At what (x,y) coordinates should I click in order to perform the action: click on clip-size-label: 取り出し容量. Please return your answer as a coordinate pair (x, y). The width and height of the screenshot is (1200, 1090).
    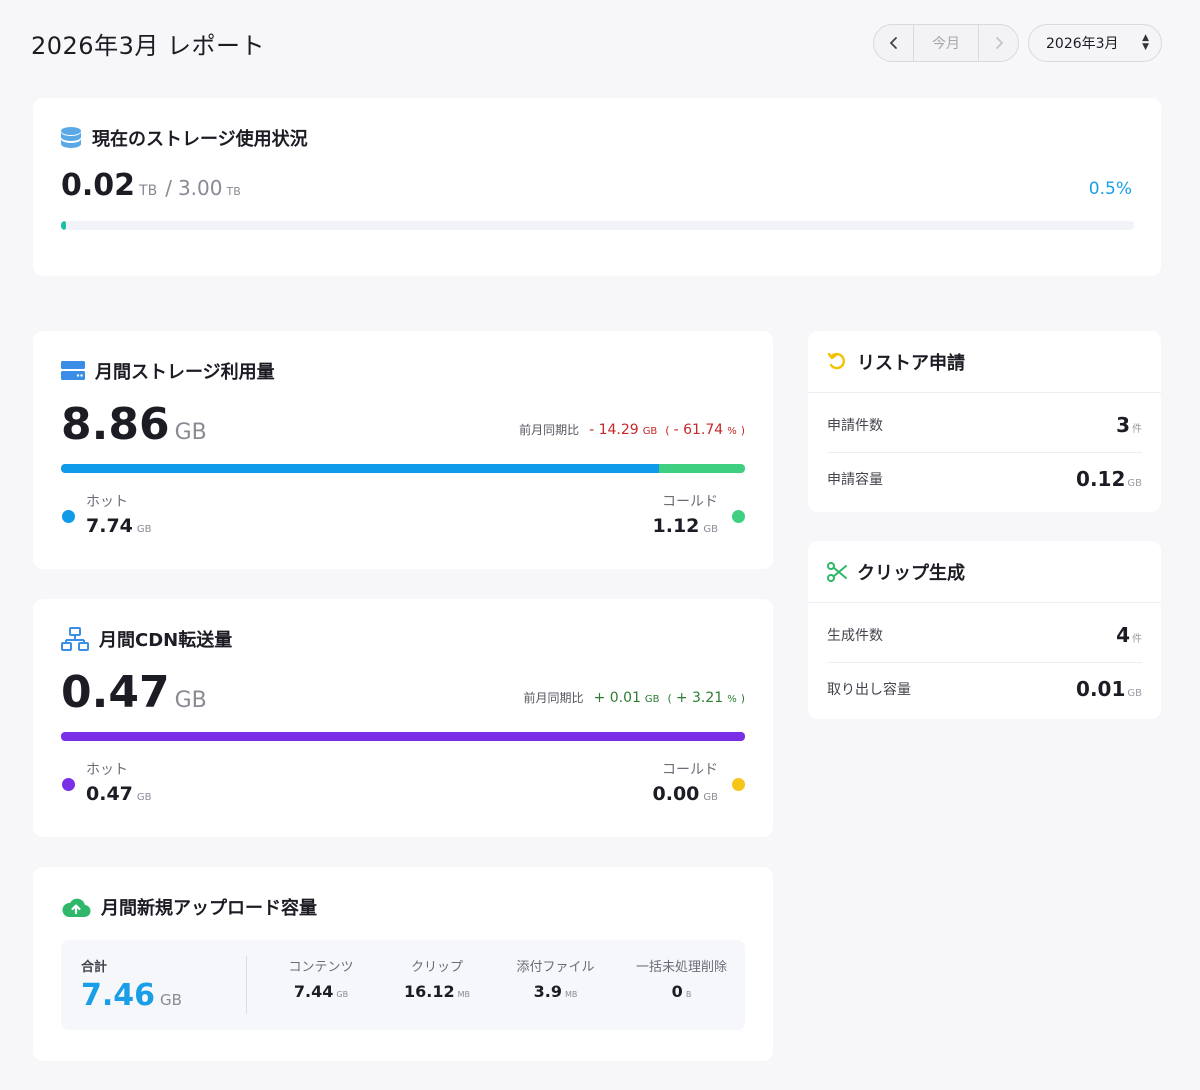
    Looking at the image, I should click on (869, 690).